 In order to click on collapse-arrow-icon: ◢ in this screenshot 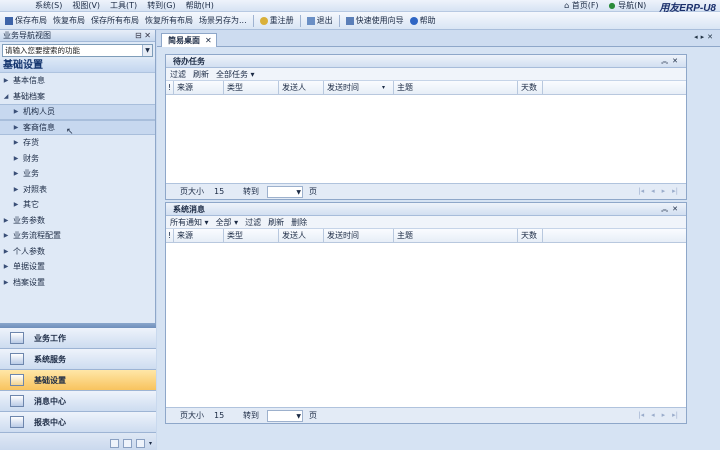, I will do `click(6, 97)`.